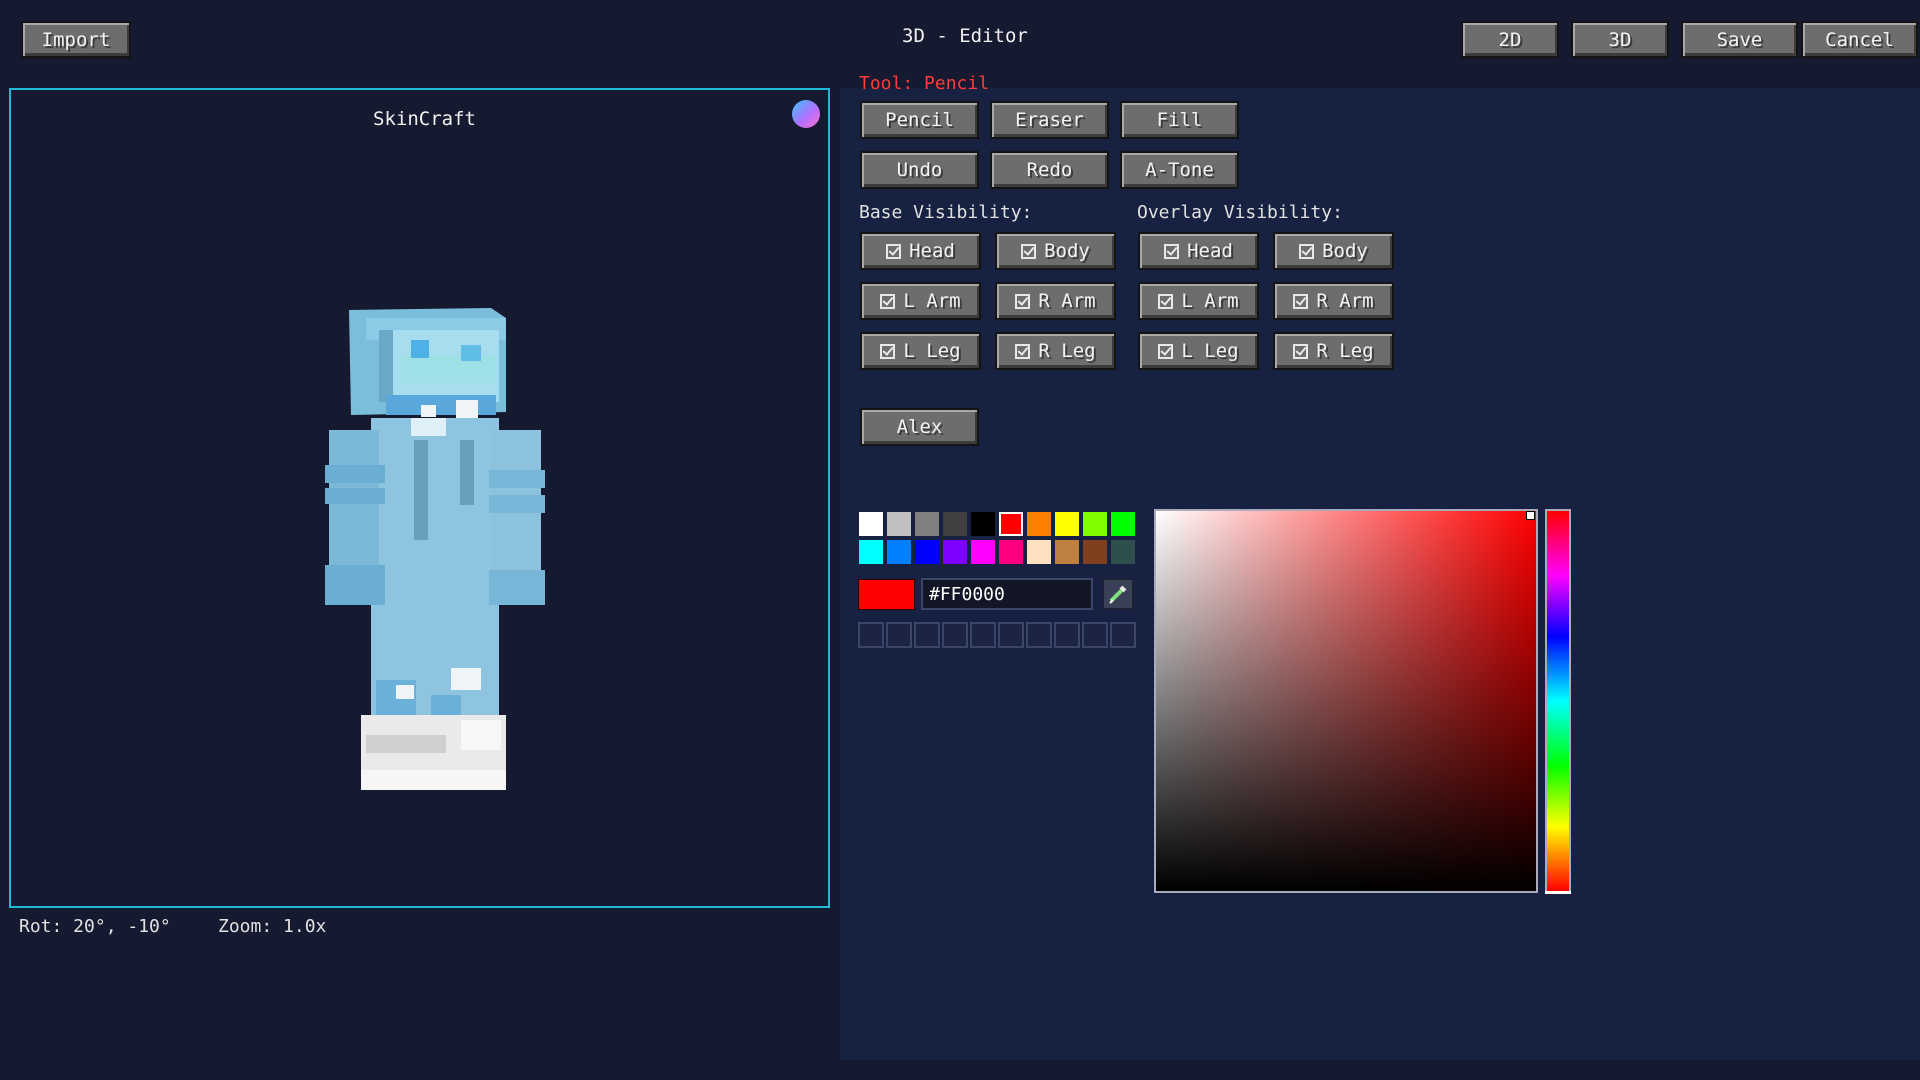 The image size is (1920, 1080). What do you see at coordinates (1179, 120) in the screenshot?
I see `fill-tool-button: Fill` at bounding box center [1179, 120].